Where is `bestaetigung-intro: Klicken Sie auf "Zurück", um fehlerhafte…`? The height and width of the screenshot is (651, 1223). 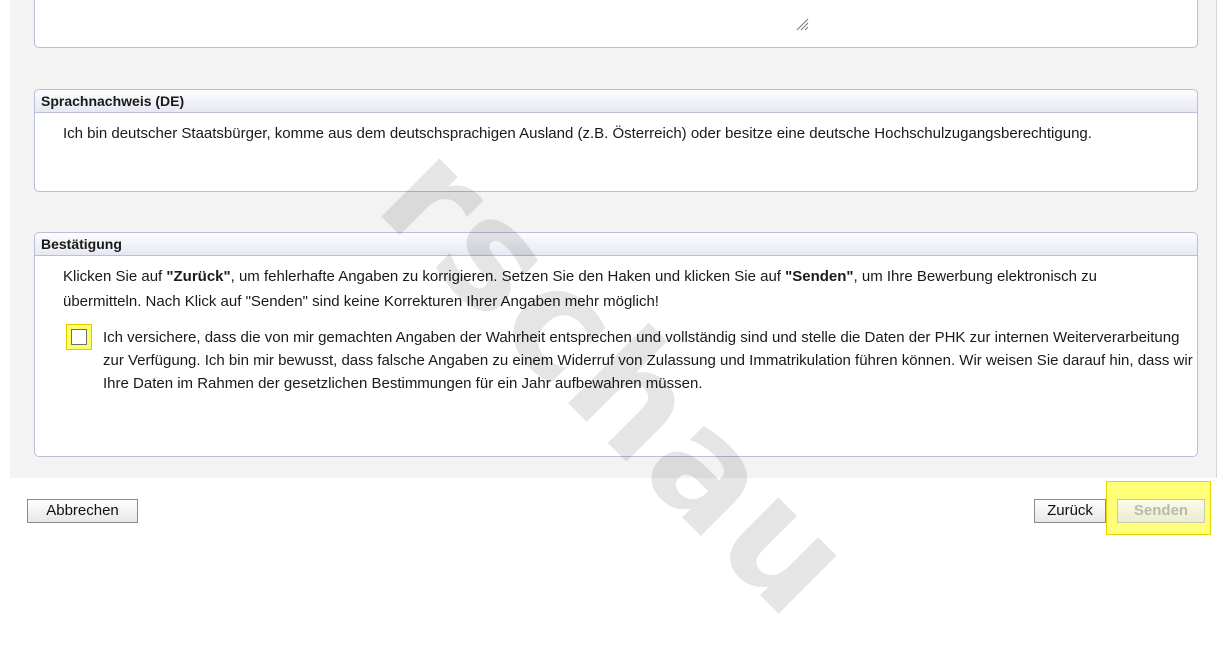
bestaetigung-intro: Klicken Sie auf "Zurück", um fehlerhafte… is located at coordinates (616, 285).